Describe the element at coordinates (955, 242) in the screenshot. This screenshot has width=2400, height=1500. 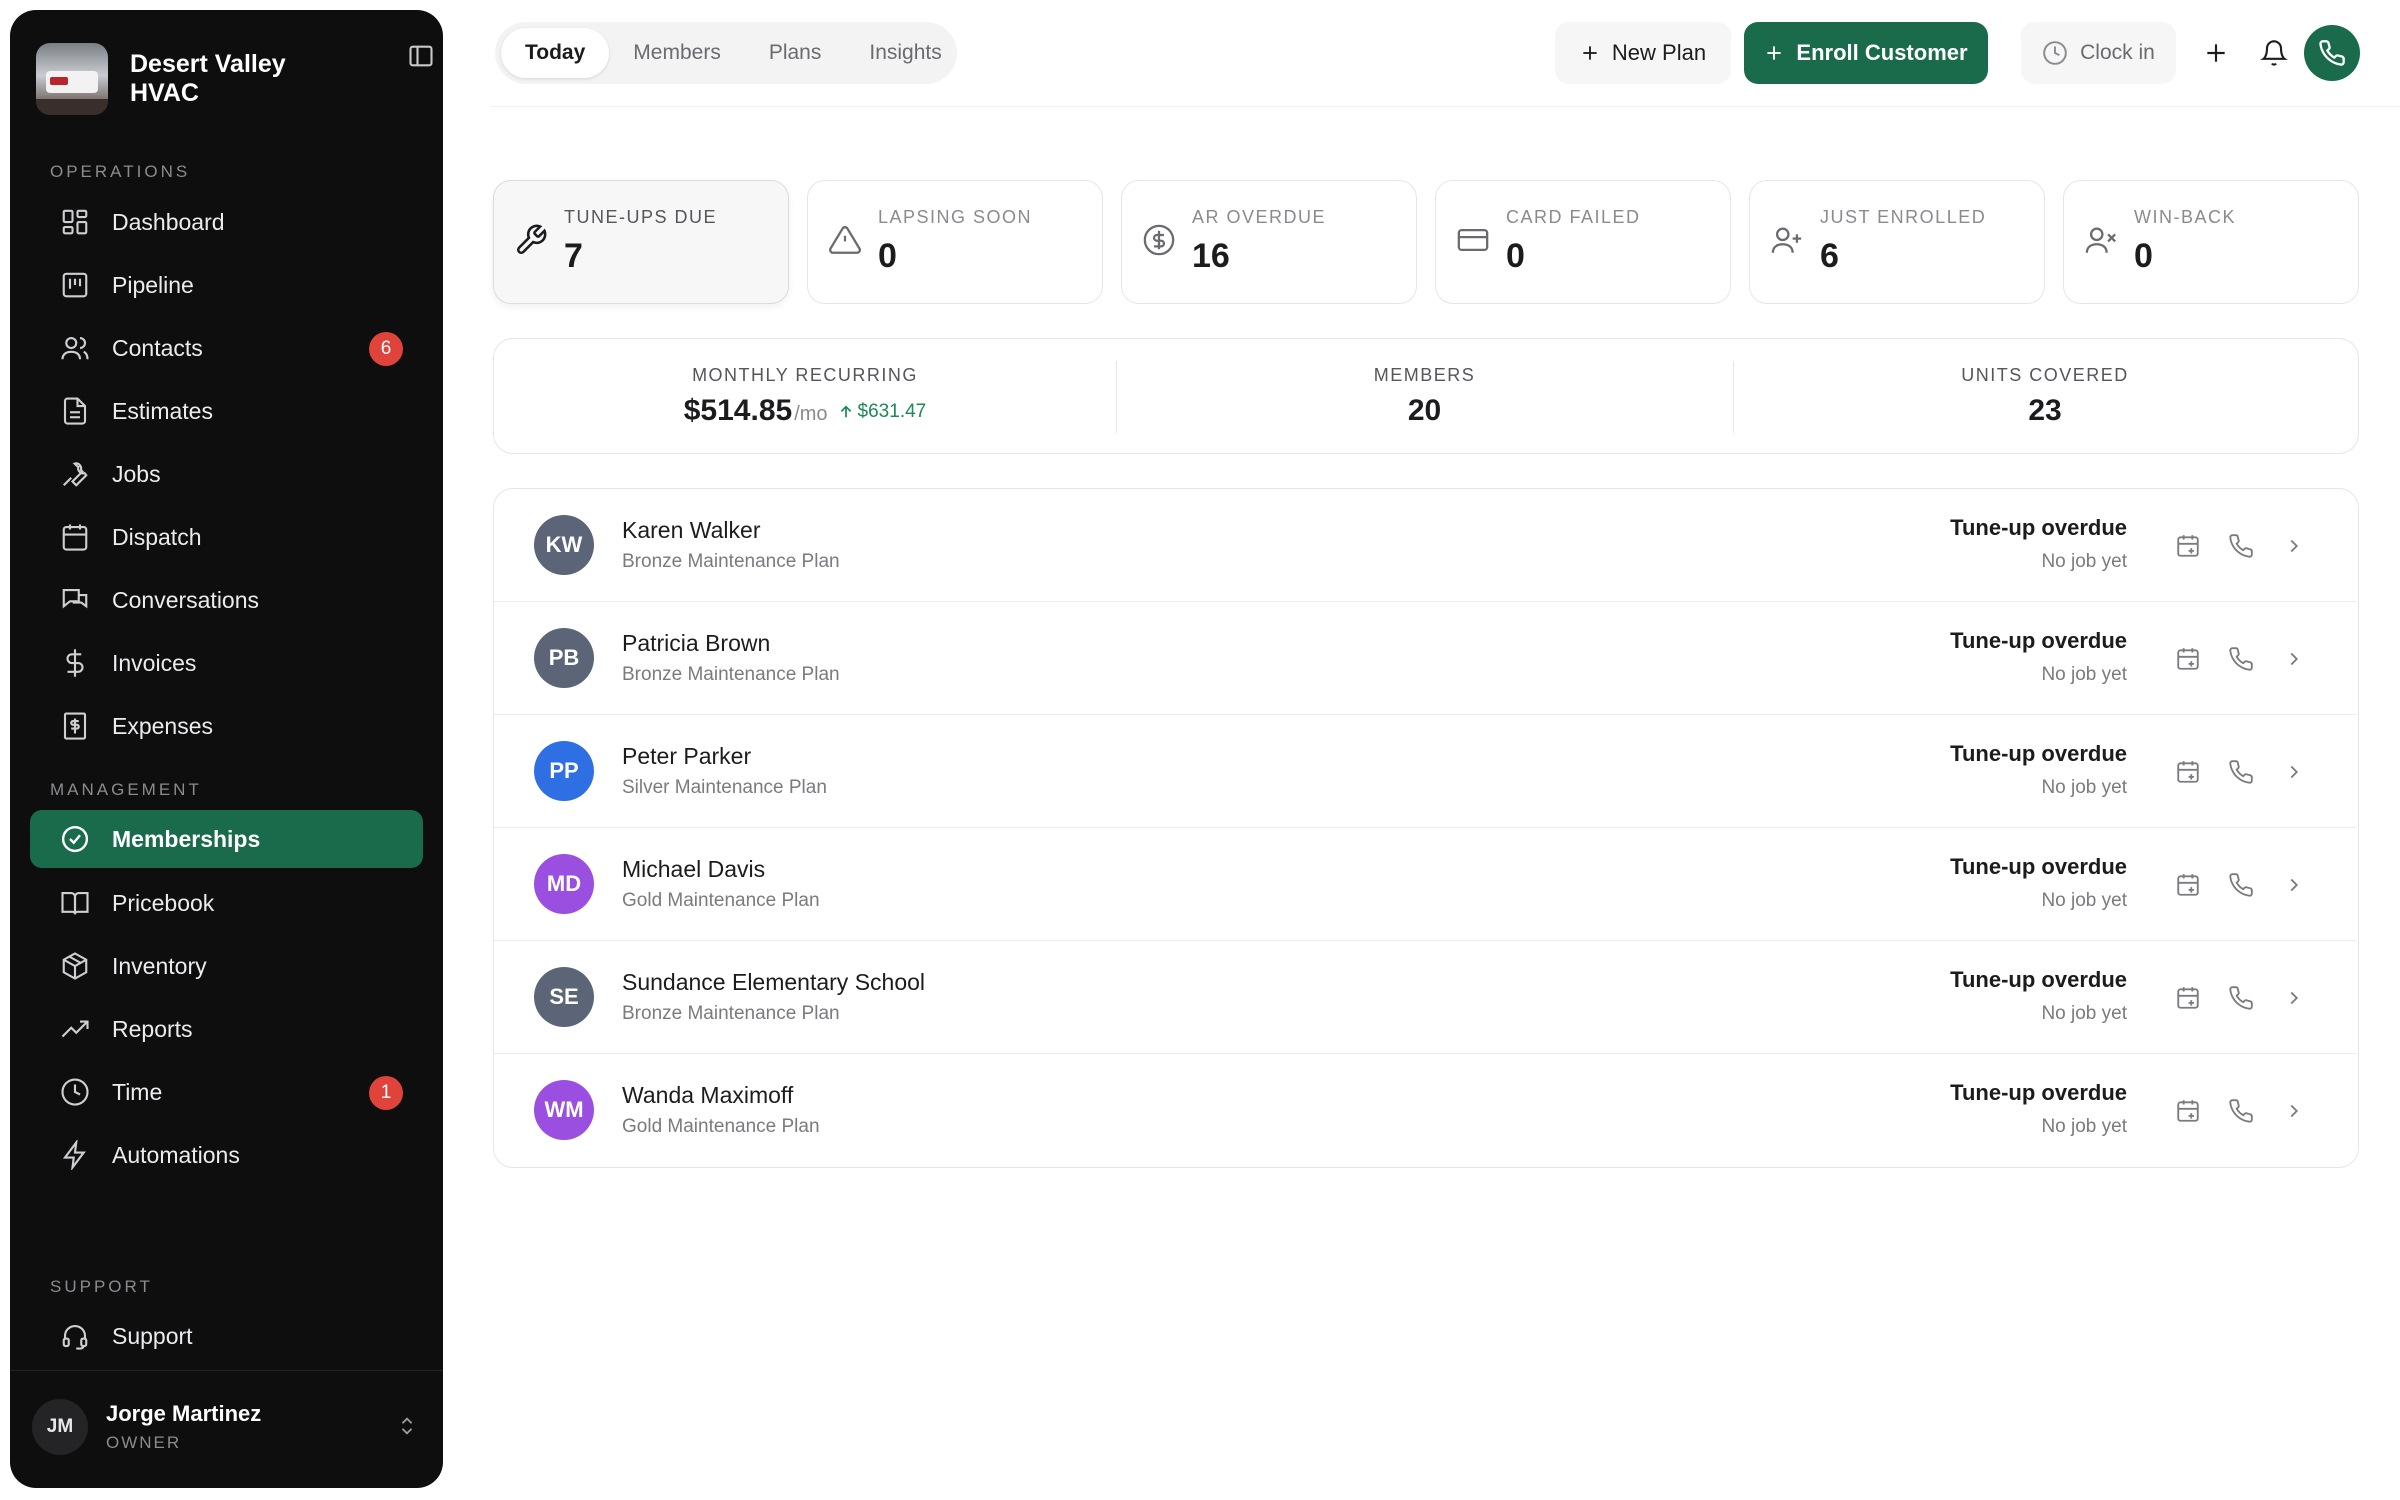
I see `stat-card-lapsing-soon: LAPSING SOON 0` at that location.